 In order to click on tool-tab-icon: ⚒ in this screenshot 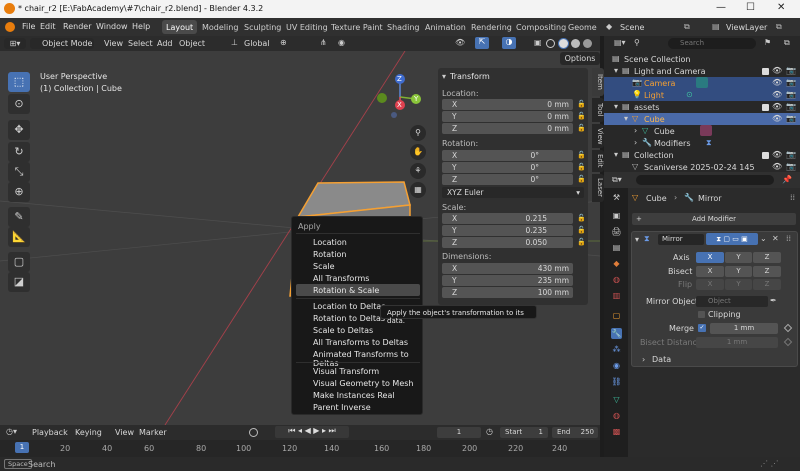, I will do `click(616, 197)`.